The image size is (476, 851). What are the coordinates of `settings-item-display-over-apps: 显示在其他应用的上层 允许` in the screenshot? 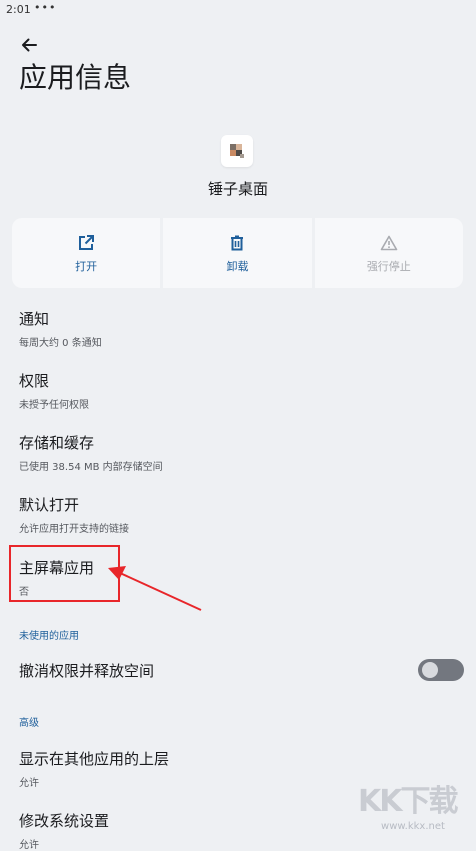 It's located at (94, 768).